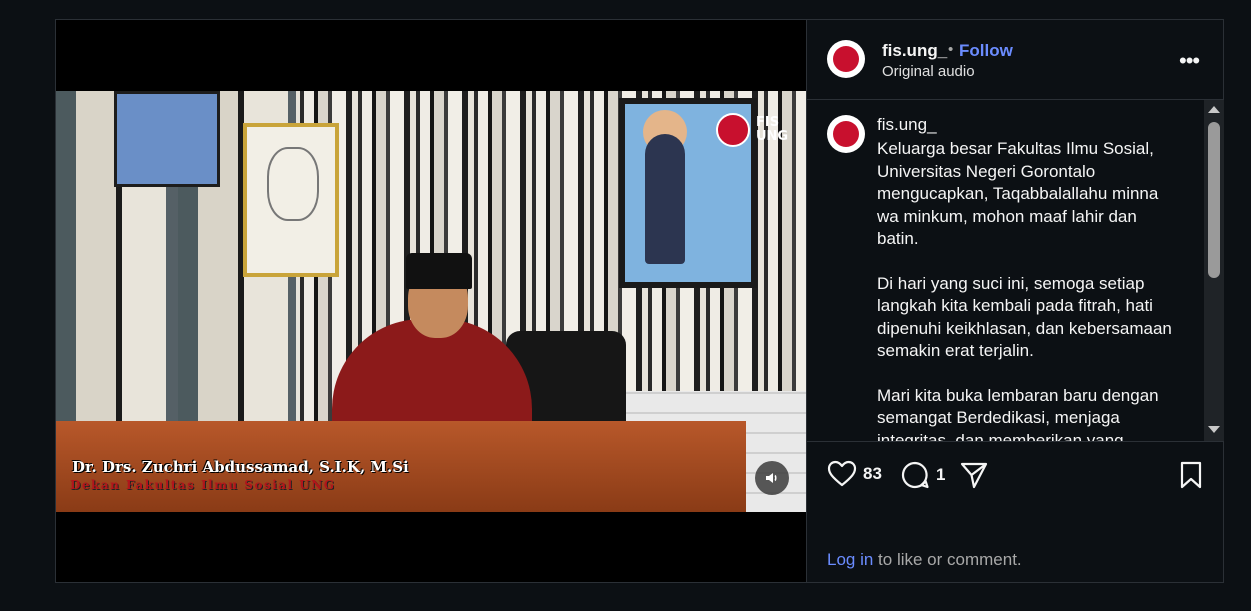 This screenshot has height=611, width=1251. Describe the element at coordinates (872, 473) in the screenshot. I see `like-count: 83` at that location.